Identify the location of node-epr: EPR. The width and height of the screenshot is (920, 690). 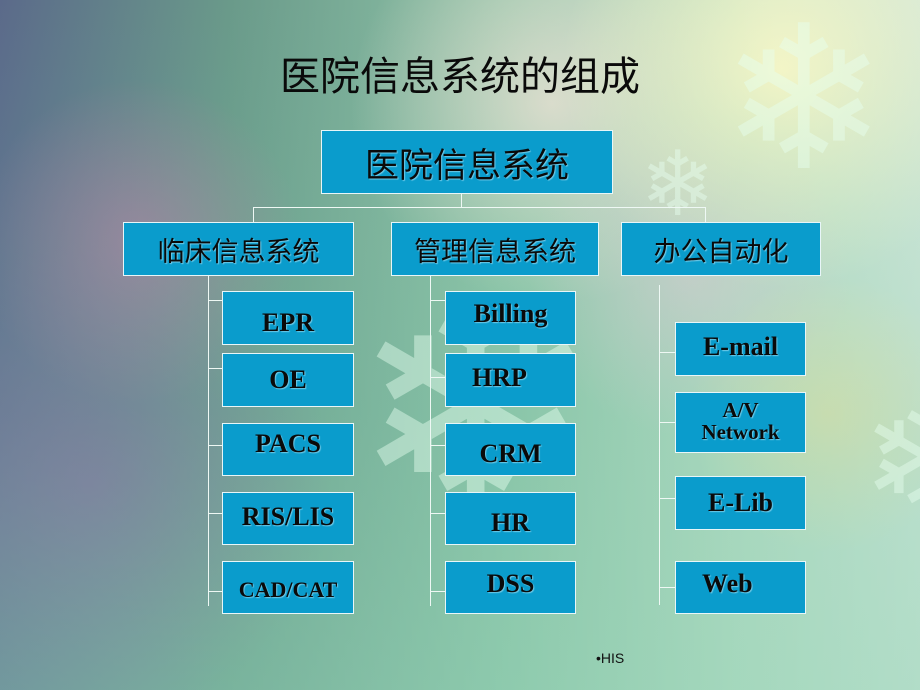
(288, 318).